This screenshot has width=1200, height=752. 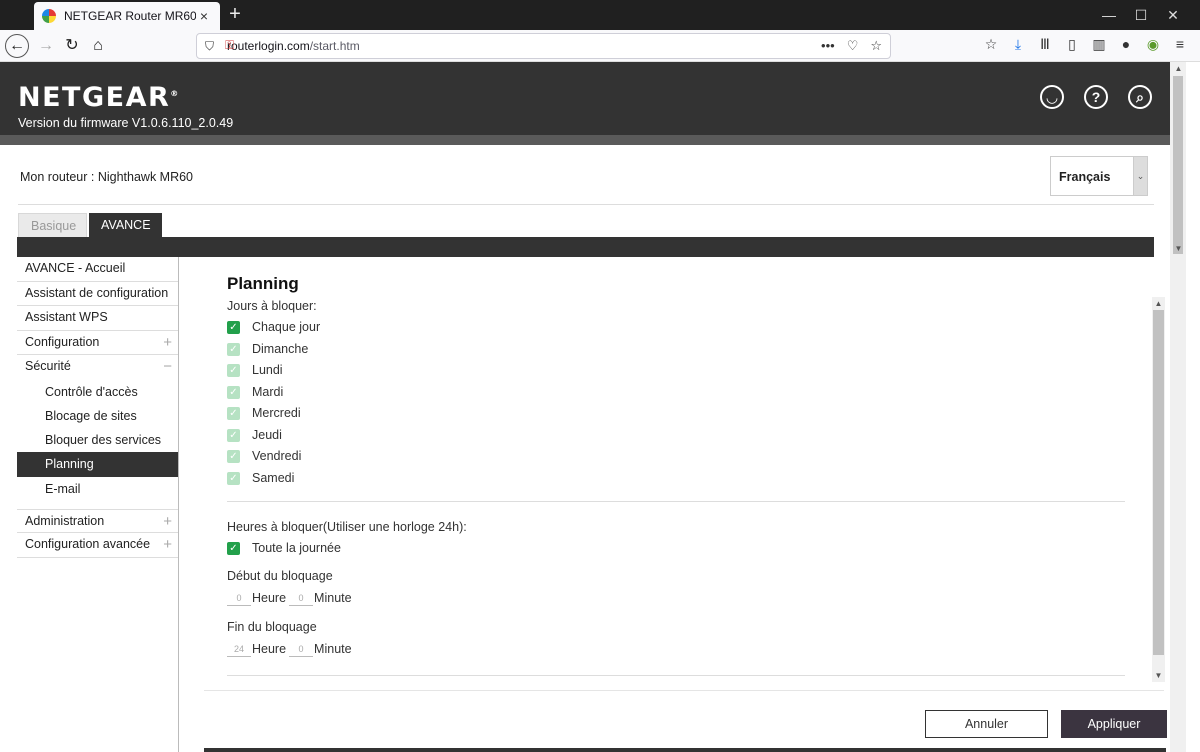 What do you see at coordinates (263, 283) in the screenshot?
I see `page-title: Planning` at bounding box center [263, 283].